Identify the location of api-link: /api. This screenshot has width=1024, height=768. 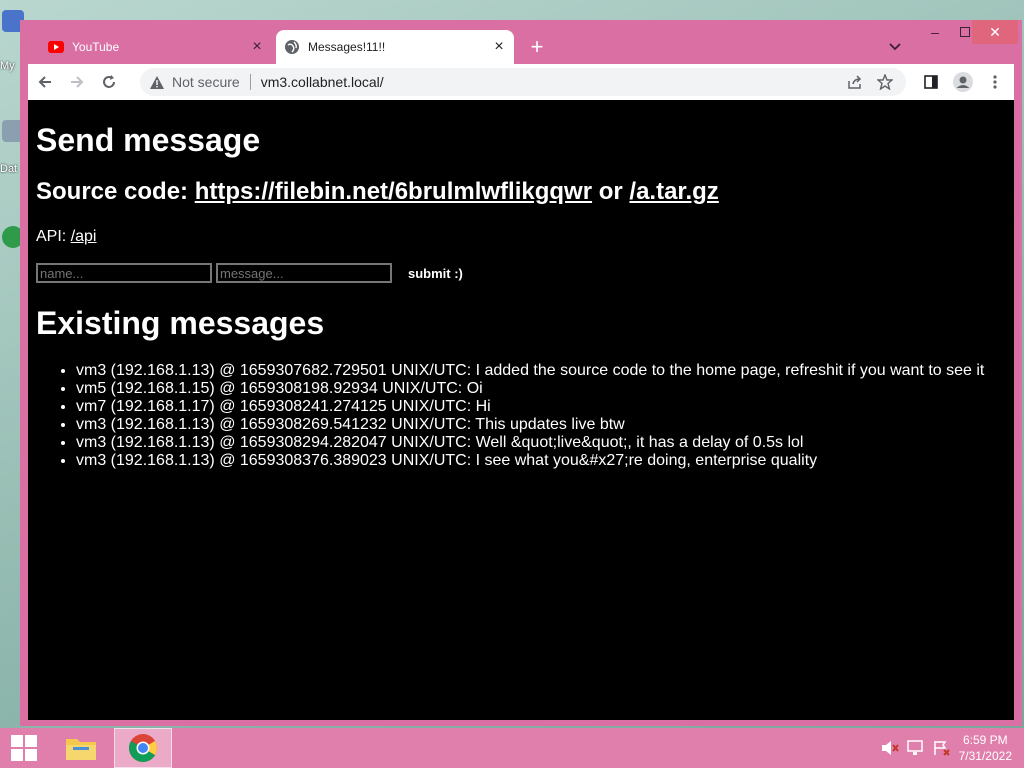
(84, 236).